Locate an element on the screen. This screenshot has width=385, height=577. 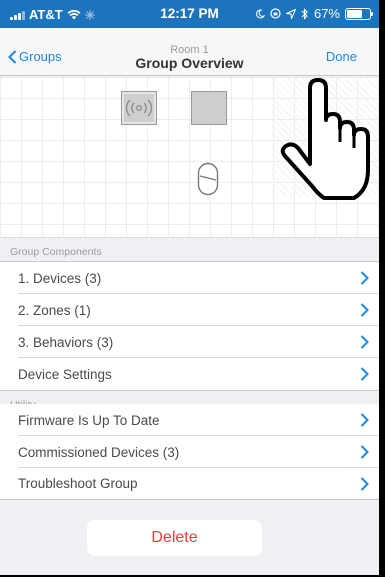
row-label: 3. Behaviors (3) is located at coordinates (66, 342).